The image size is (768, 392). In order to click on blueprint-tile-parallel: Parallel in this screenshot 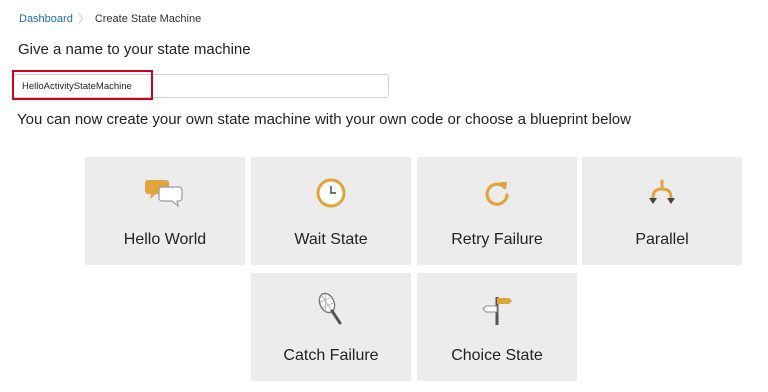, I will do `click(662, 211)`.